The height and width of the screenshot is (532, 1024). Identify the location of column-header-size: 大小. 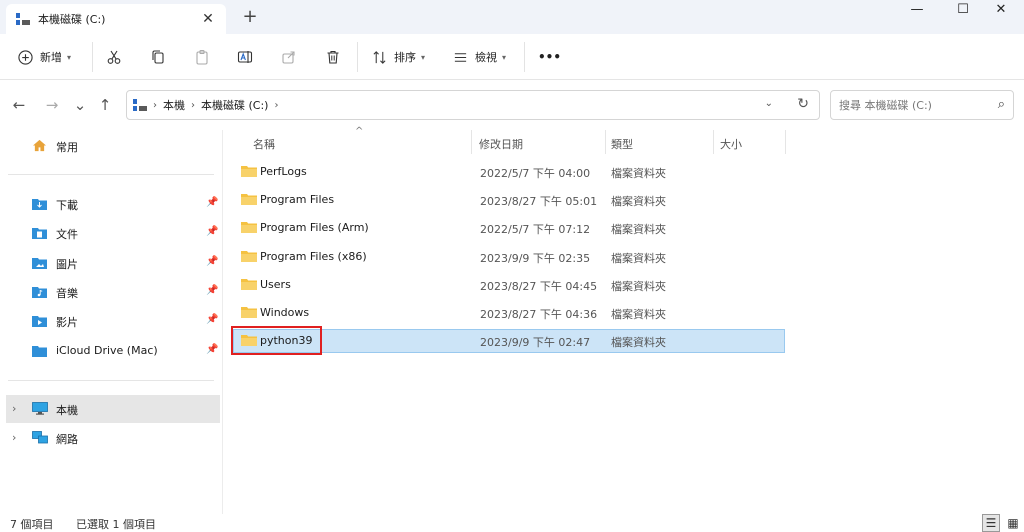
(731, 144).